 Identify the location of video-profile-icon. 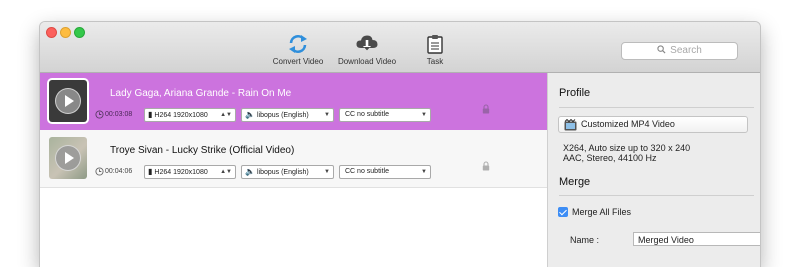
(570, 125).